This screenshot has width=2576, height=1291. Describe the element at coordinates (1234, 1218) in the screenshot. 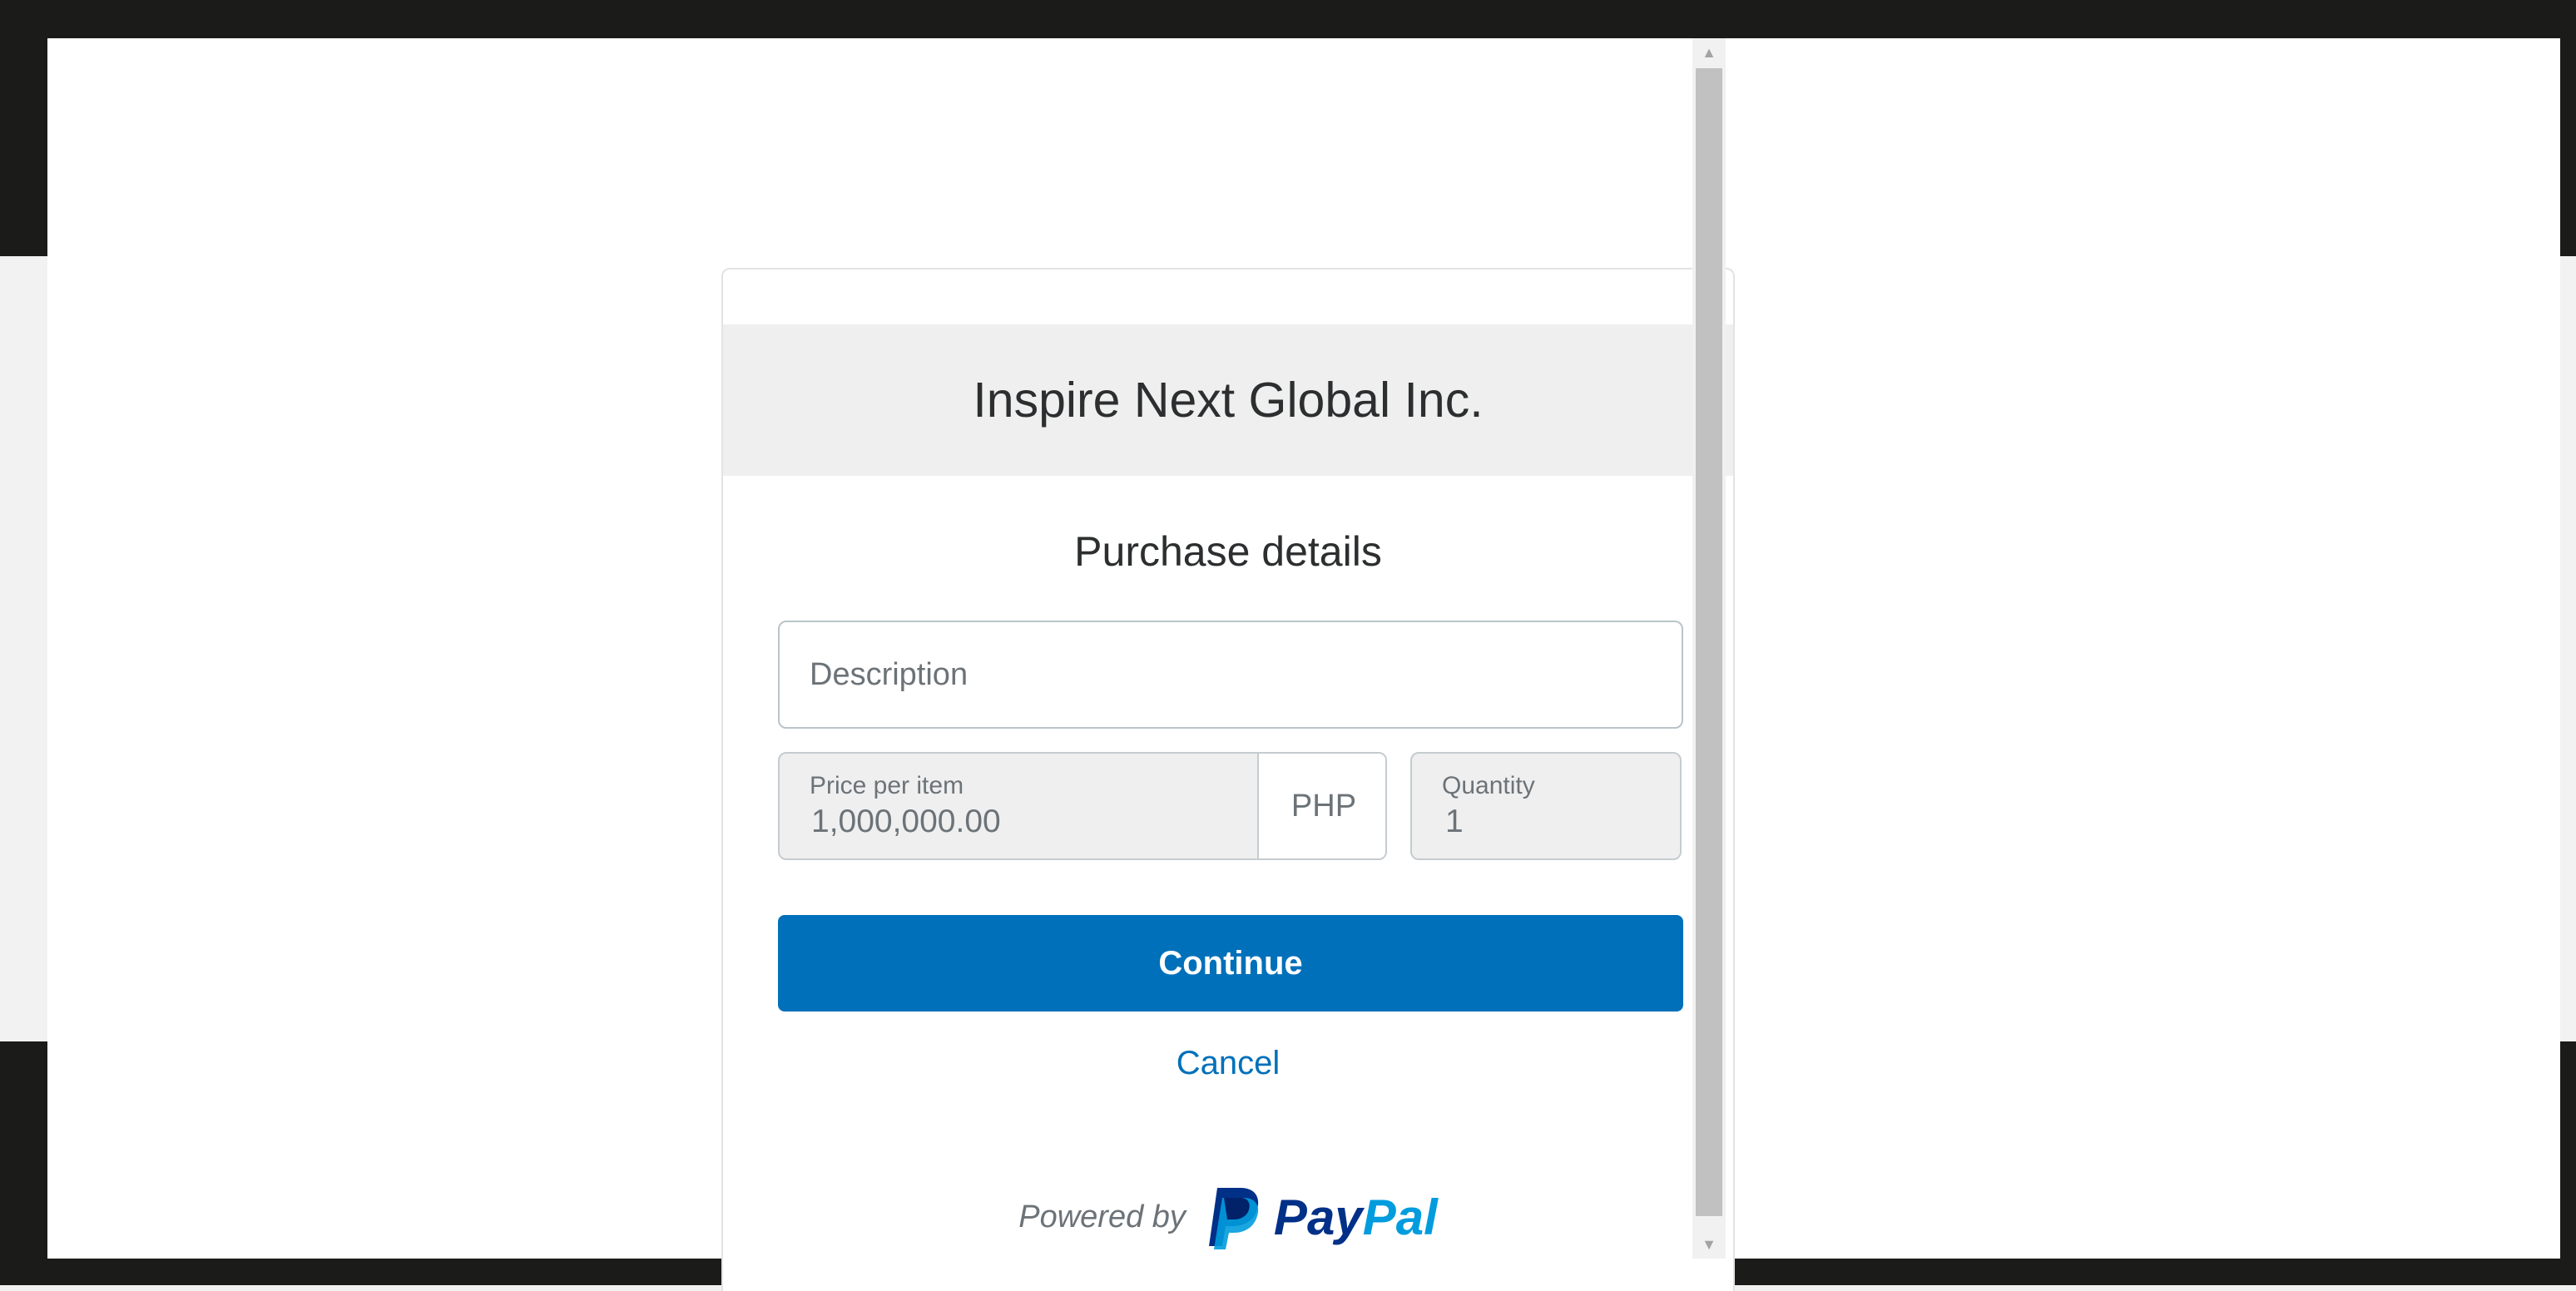

I see `paypal-mark-icon` at that location.